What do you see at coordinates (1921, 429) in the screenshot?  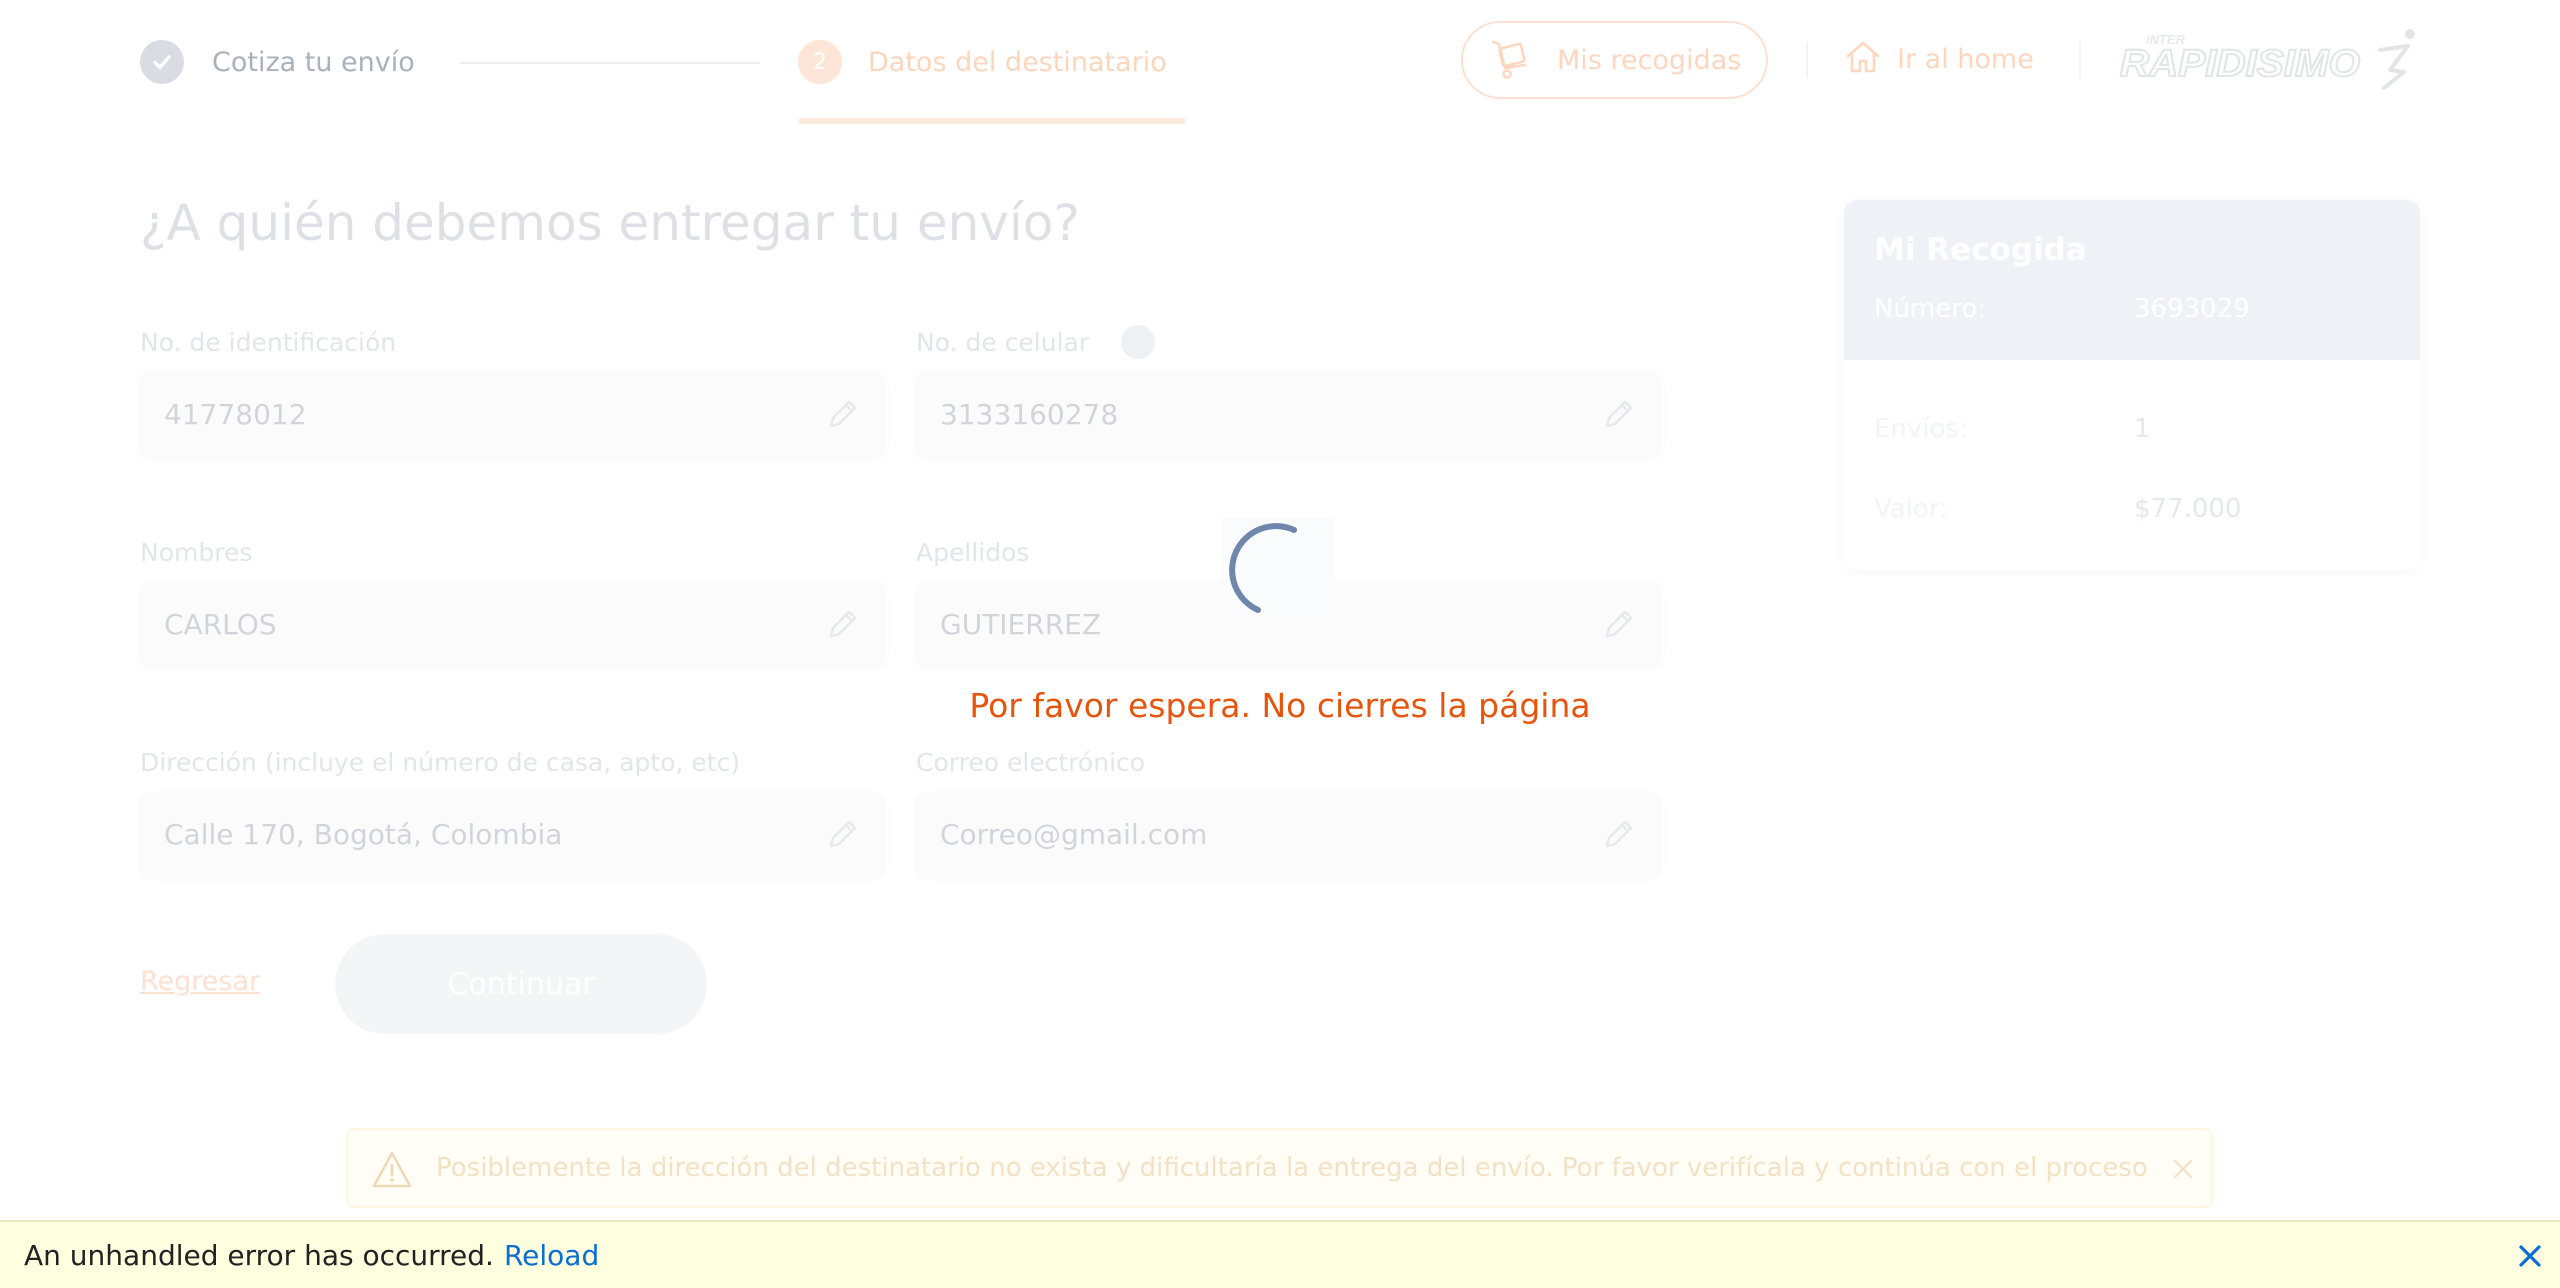 I see `shipments-label: Envíos:` at bounding box center [1921, 429].